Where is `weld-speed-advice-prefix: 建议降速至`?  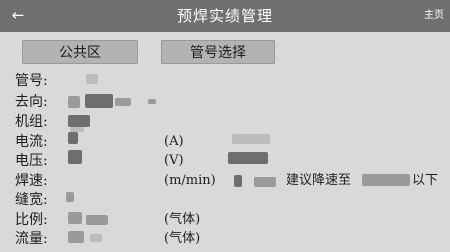 weld-speed-advice-prefix: 建议降速至 is located at coordinates (319, 180).